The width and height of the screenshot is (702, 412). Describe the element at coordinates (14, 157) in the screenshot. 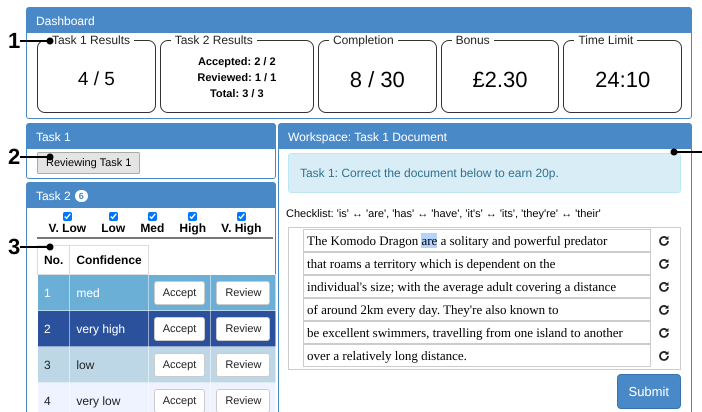

I see `callout-number: 2` at that location.